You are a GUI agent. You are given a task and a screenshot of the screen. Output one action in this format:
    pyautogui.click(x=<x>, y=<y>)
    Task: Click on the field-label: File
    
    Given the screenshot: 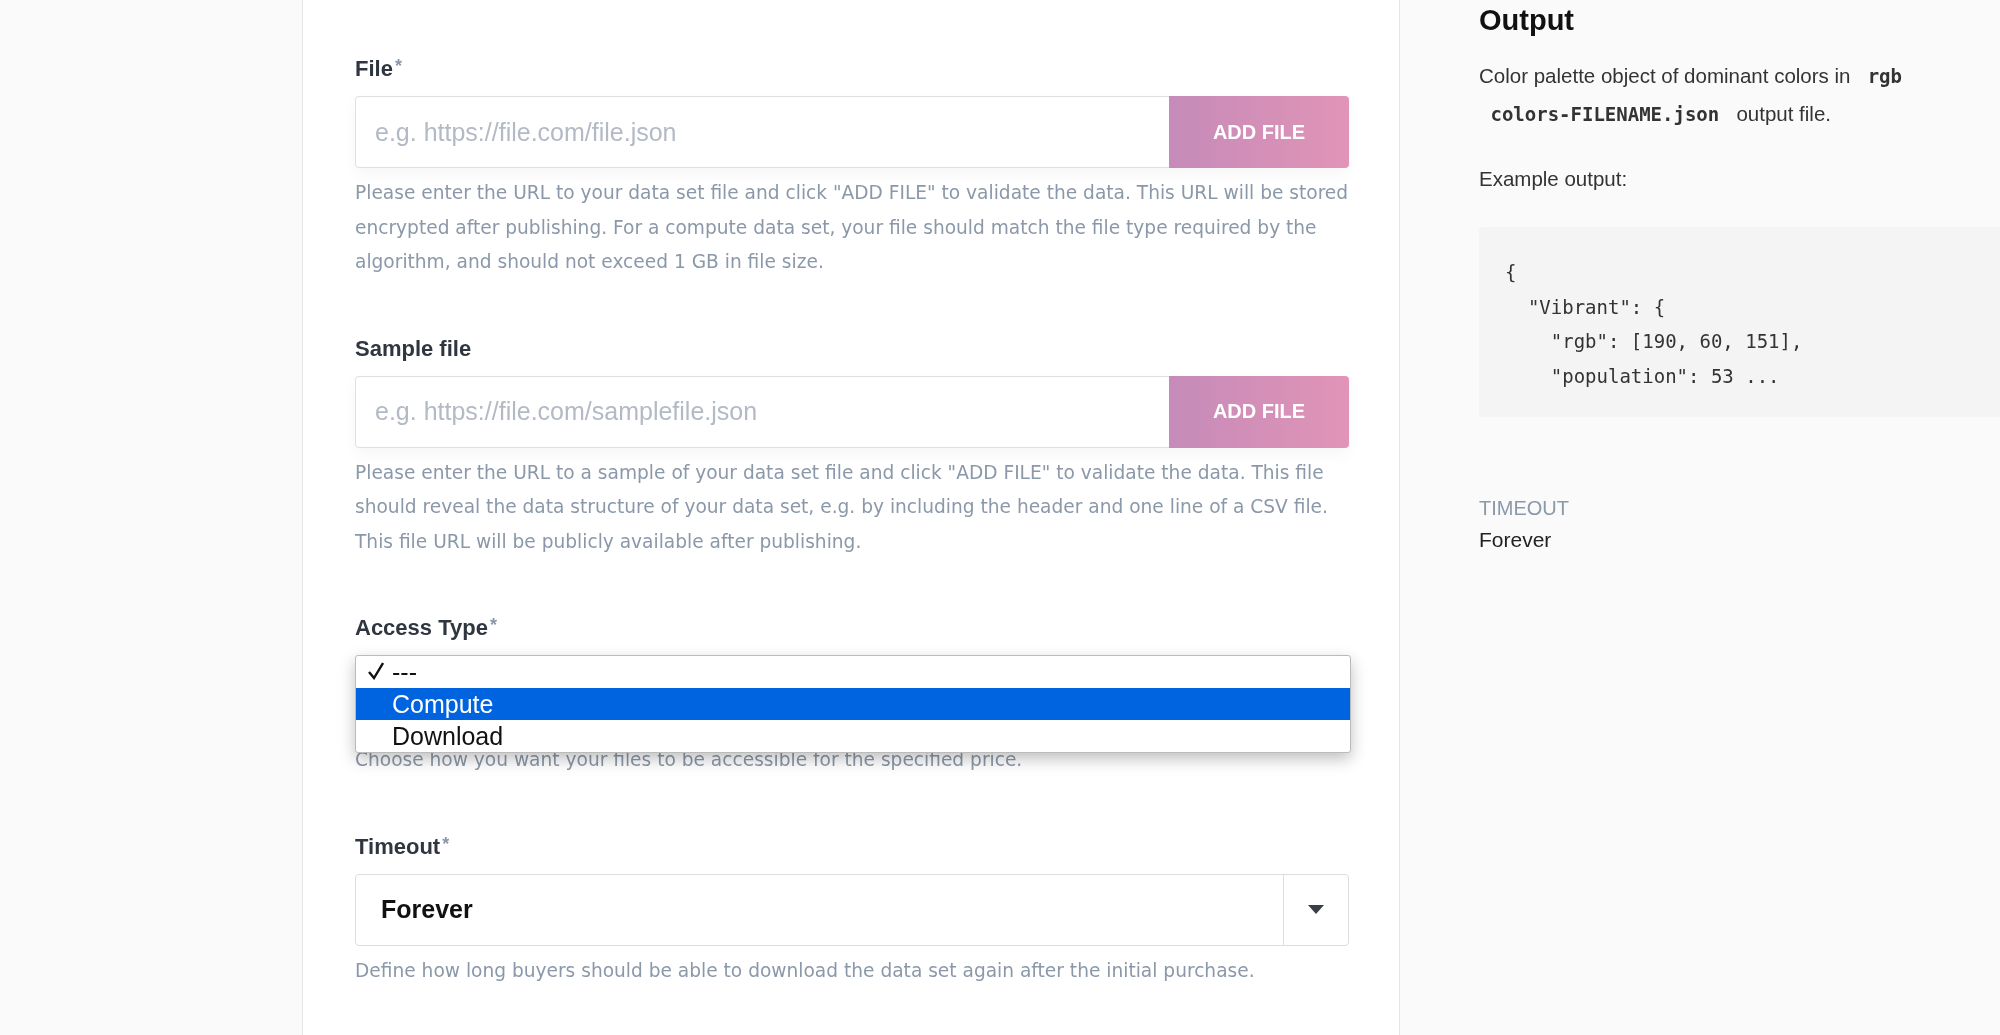 What is the action you would take?
    pyautogui.click(x=374, y=69)
    